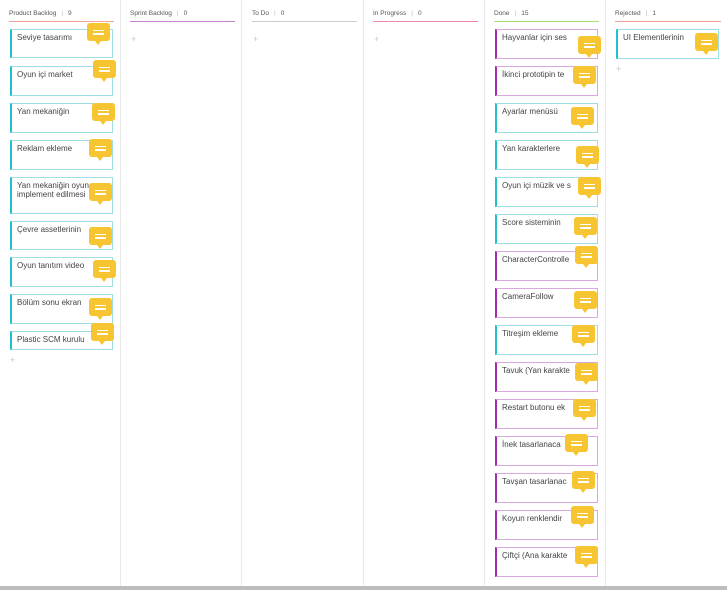 This screenshot has width=727, height=590. I want to click on column-title: Rejected, so click(628, 13).